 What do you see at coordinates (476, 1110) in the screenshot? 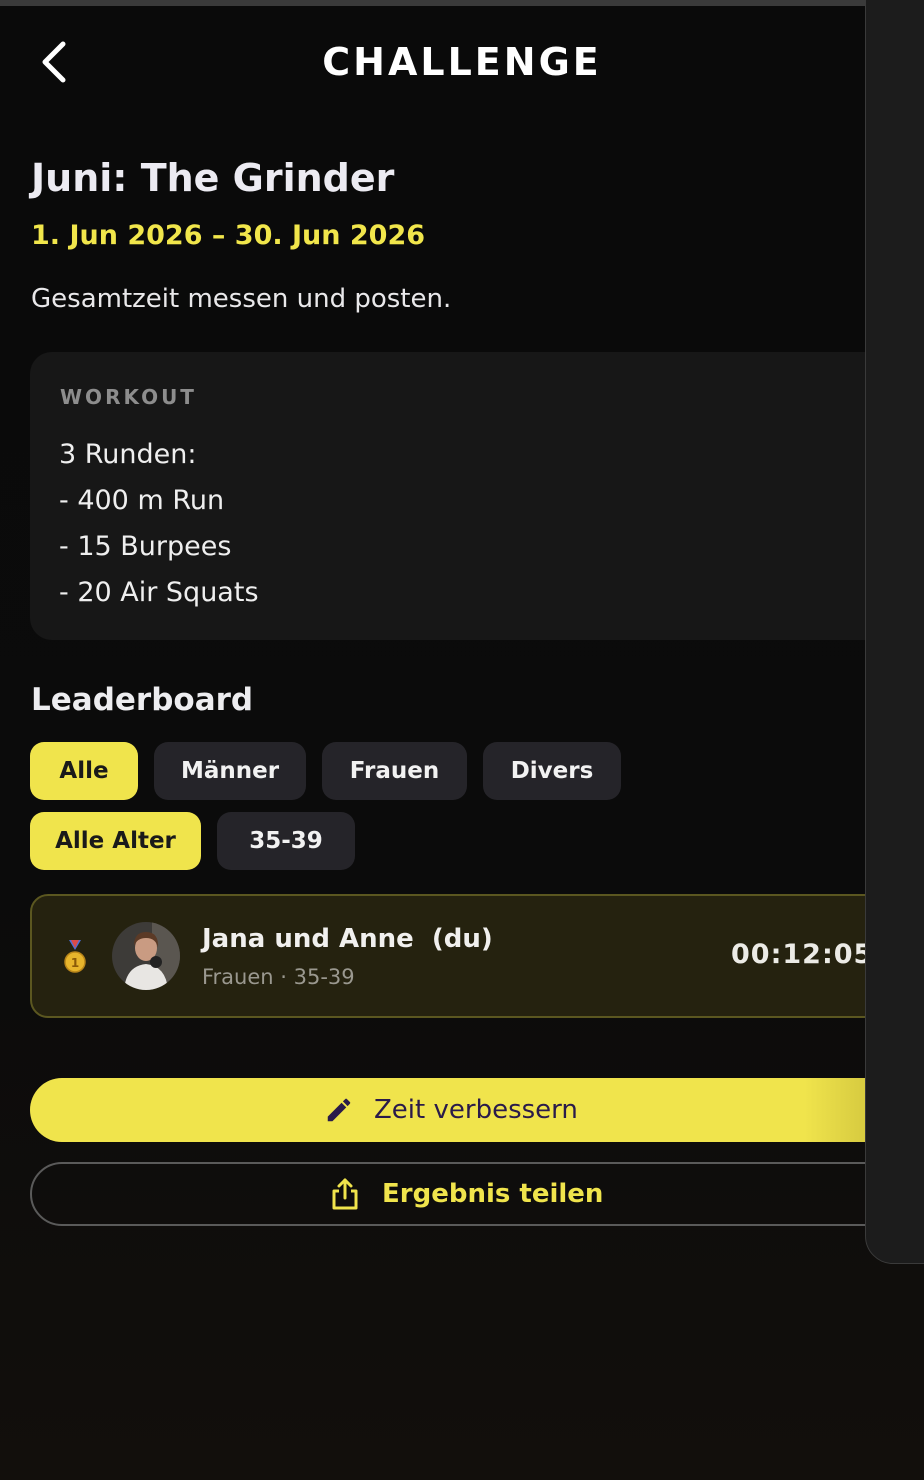
I see `improve-time-label: Zeit verbessern` at bounding box center [476, 1110].